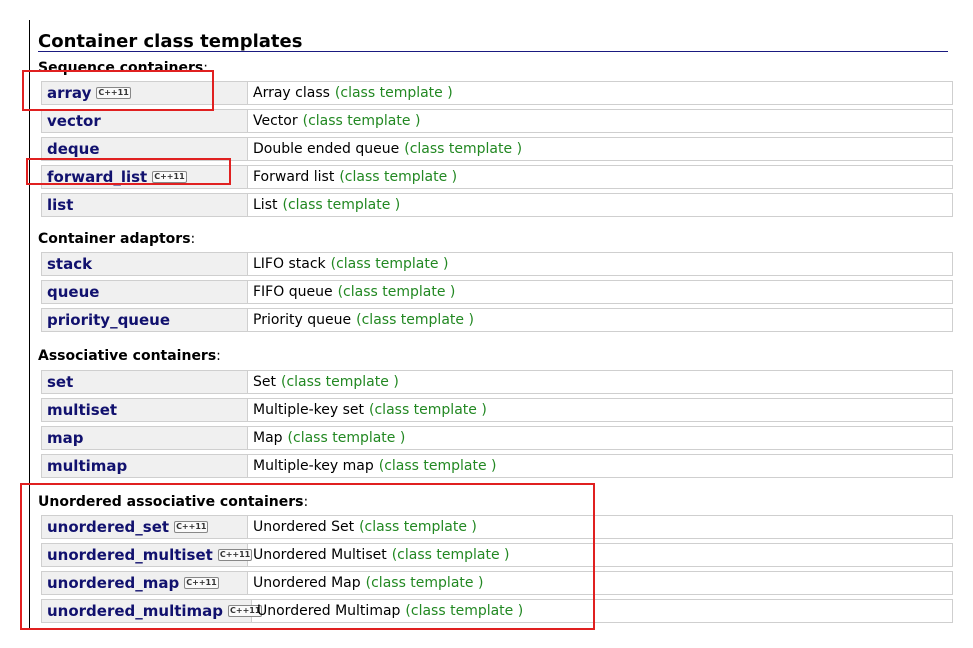 The image size is (973, 648). I want to click on table-row: list List (class template ), so click(497, 205).